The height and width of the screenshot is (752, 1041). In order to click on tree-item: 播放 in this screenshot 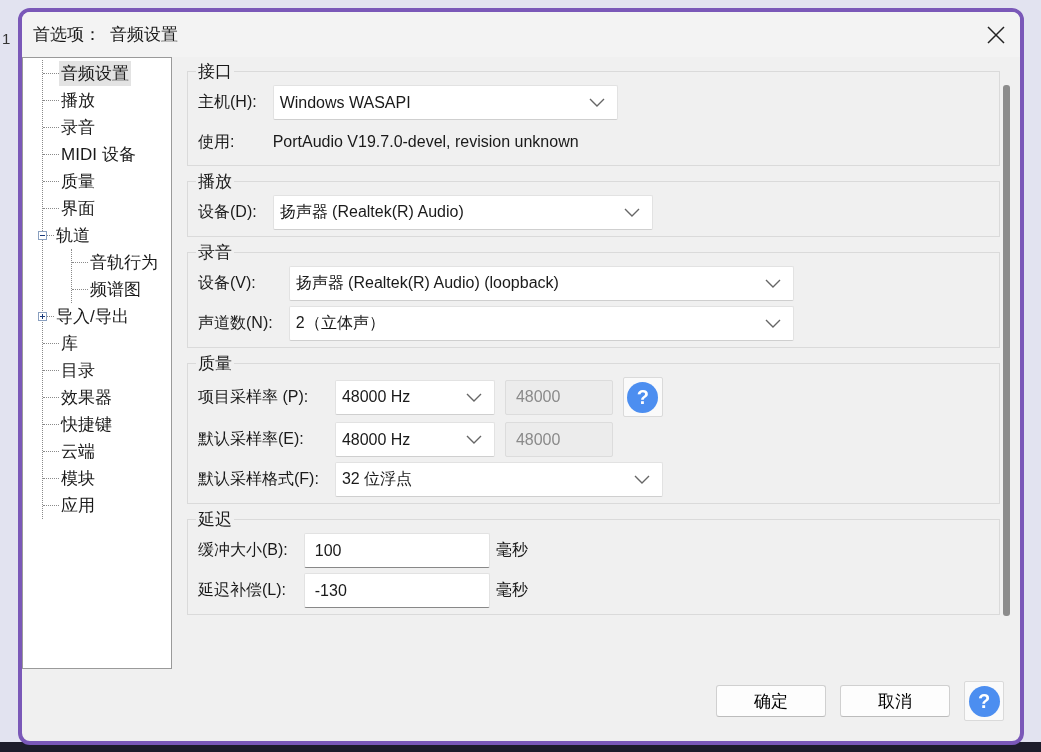, I will do `click(78, 100)`.